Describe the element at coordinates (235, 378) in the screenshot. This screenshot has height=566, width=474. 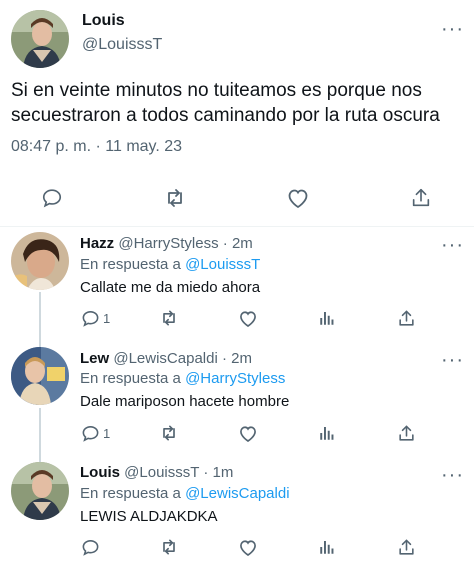
I see `reply-to-link: @HarryStyless` at that location.